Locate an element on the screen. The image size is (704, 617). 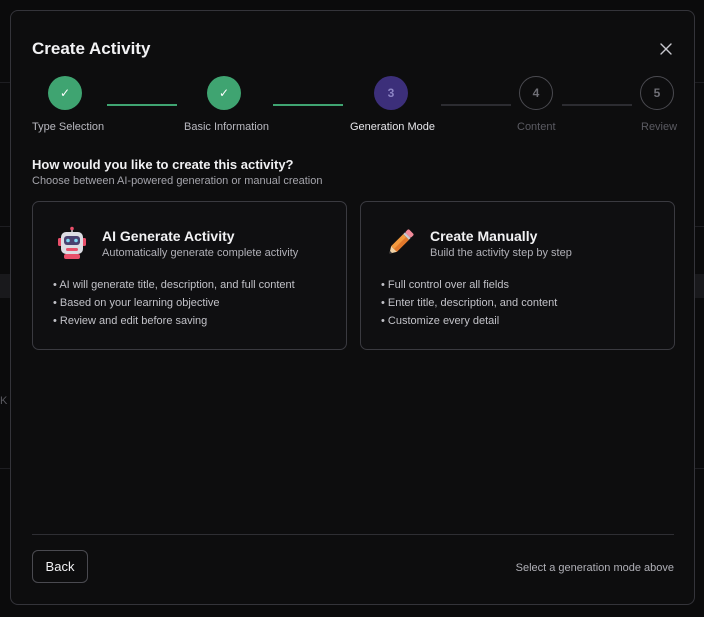
step-3-circle: 3 is located at coordinates (391, 93).